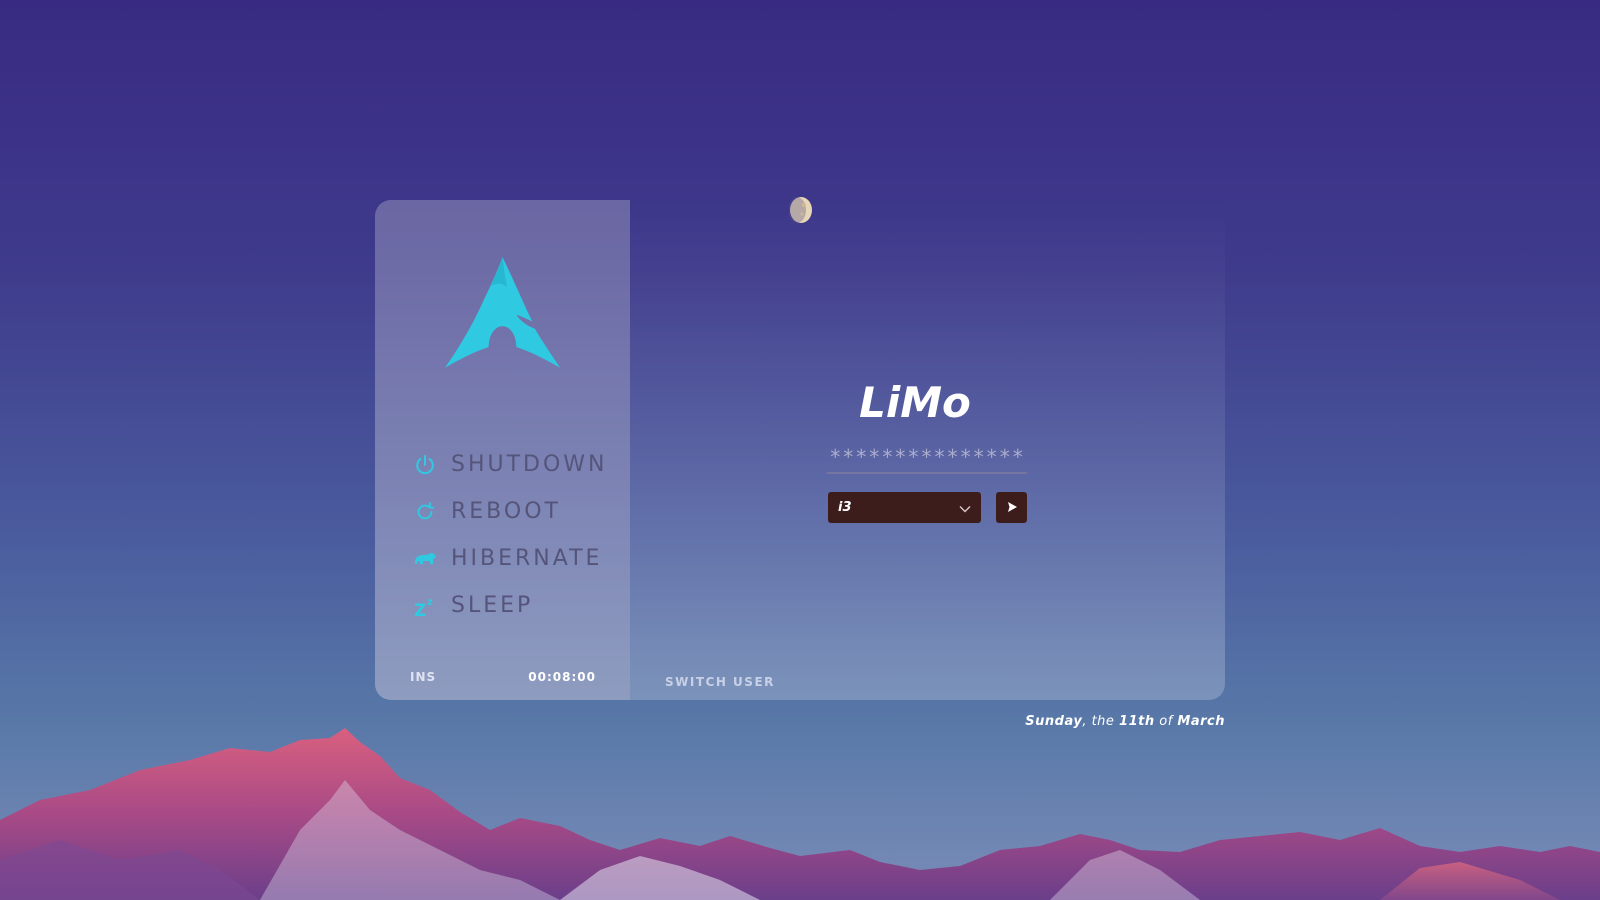  What do you see at coordinates (502, 680) in the screenshot?
I see `status-bar: INS 00:08:00` at bounding box center [502, 680].